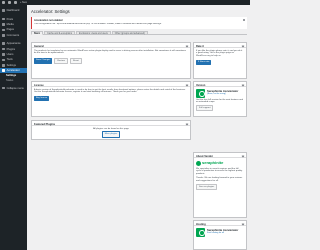  I want to click on tab-exclusions: Exclusions: views and users, so click(93, 33).